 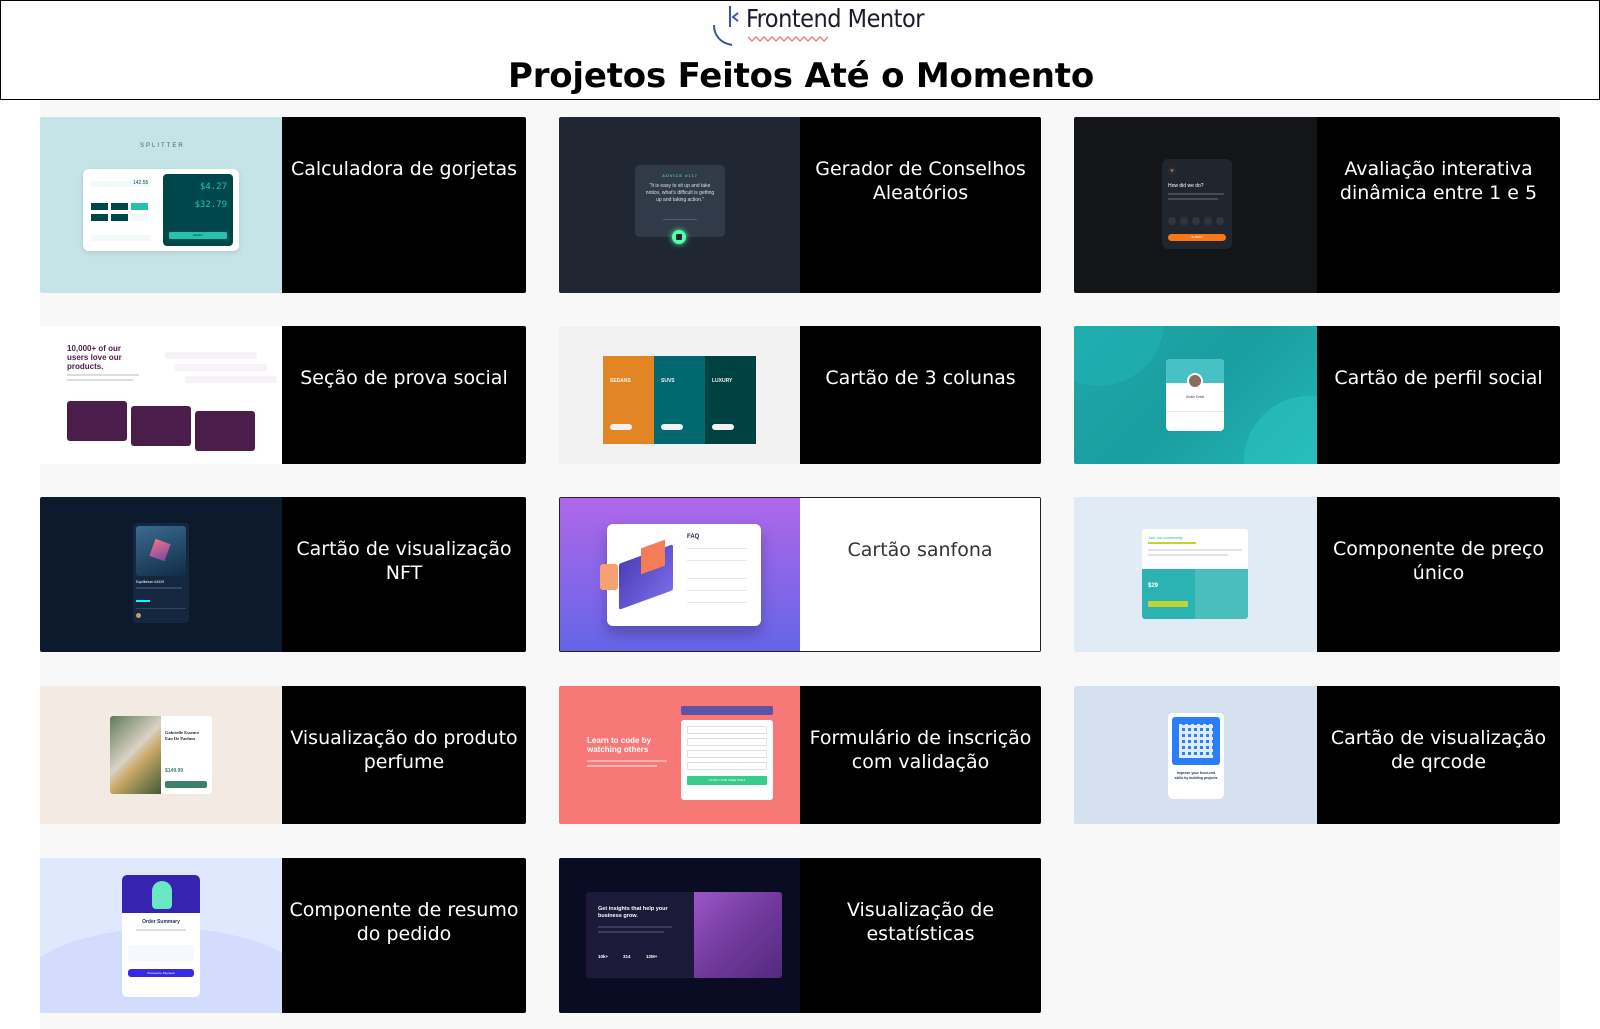 I want to click on preview-price-heading: Join our community, so click(x=1165, y=537).